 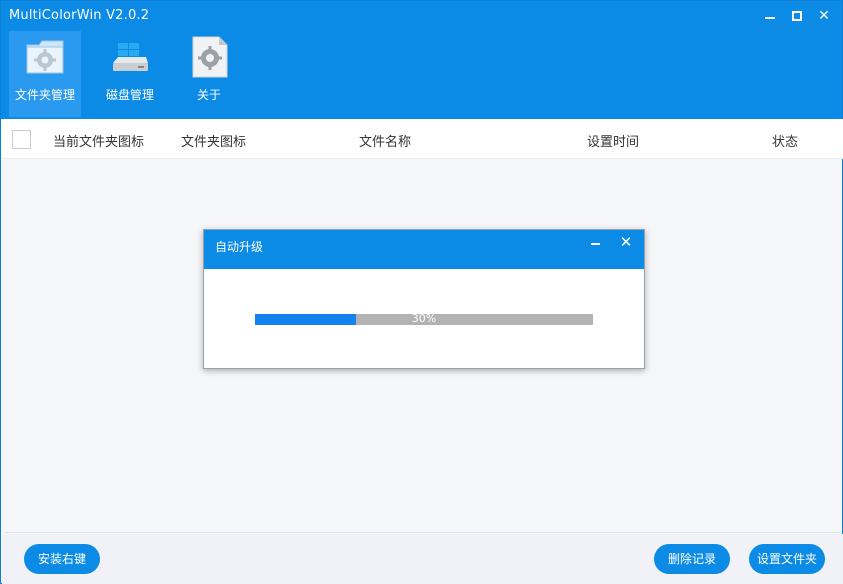 What do you see at coordinates (208, 95) in the screenshot?
I see `nav-label-about: 关于` at bounding box center [208, 95].